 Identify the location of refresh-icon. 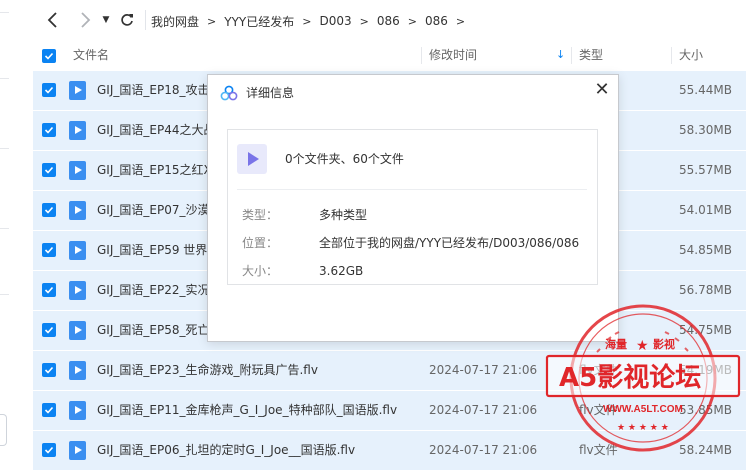
(127, 20).